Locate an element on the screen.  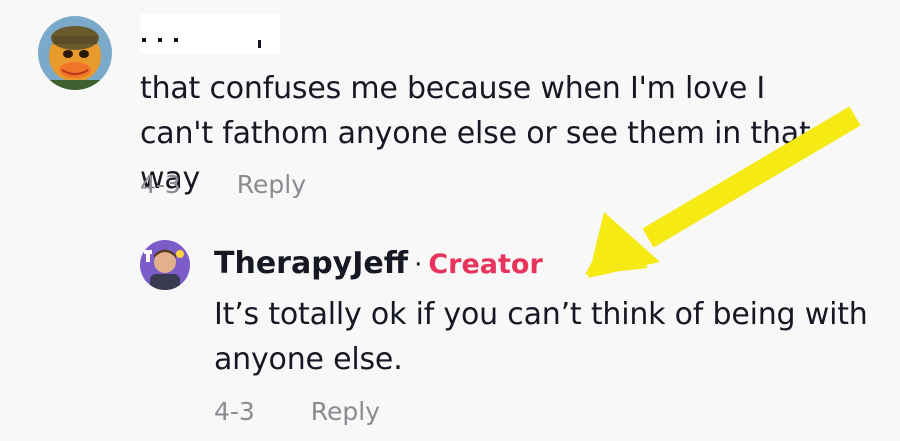
reply-meta: 4-3 Reply is located at coordinates (297, 411).